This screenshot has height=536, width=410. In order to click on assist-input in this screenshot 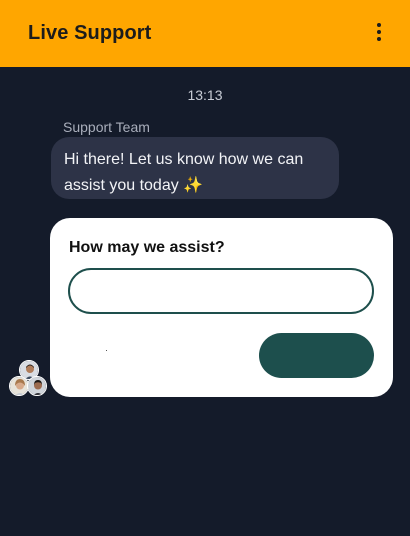, I will do `click(221, 291)`.